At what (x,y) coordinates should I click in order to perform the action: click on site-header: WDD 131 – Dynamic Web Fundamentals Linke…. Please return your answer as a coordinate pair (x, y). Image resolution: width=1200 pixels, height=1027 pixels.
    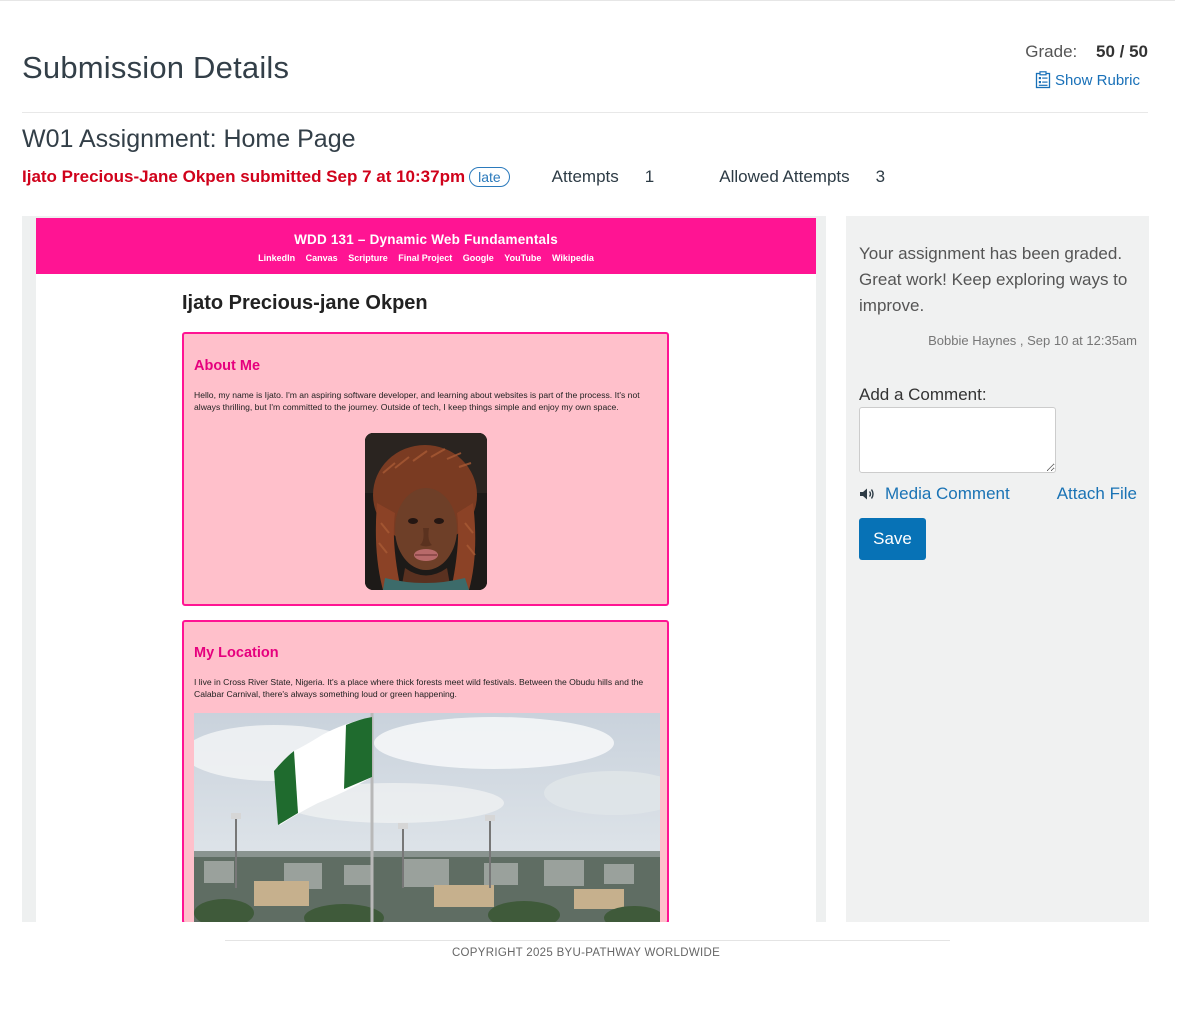
    Looking at the image, I should click on (426, 246).